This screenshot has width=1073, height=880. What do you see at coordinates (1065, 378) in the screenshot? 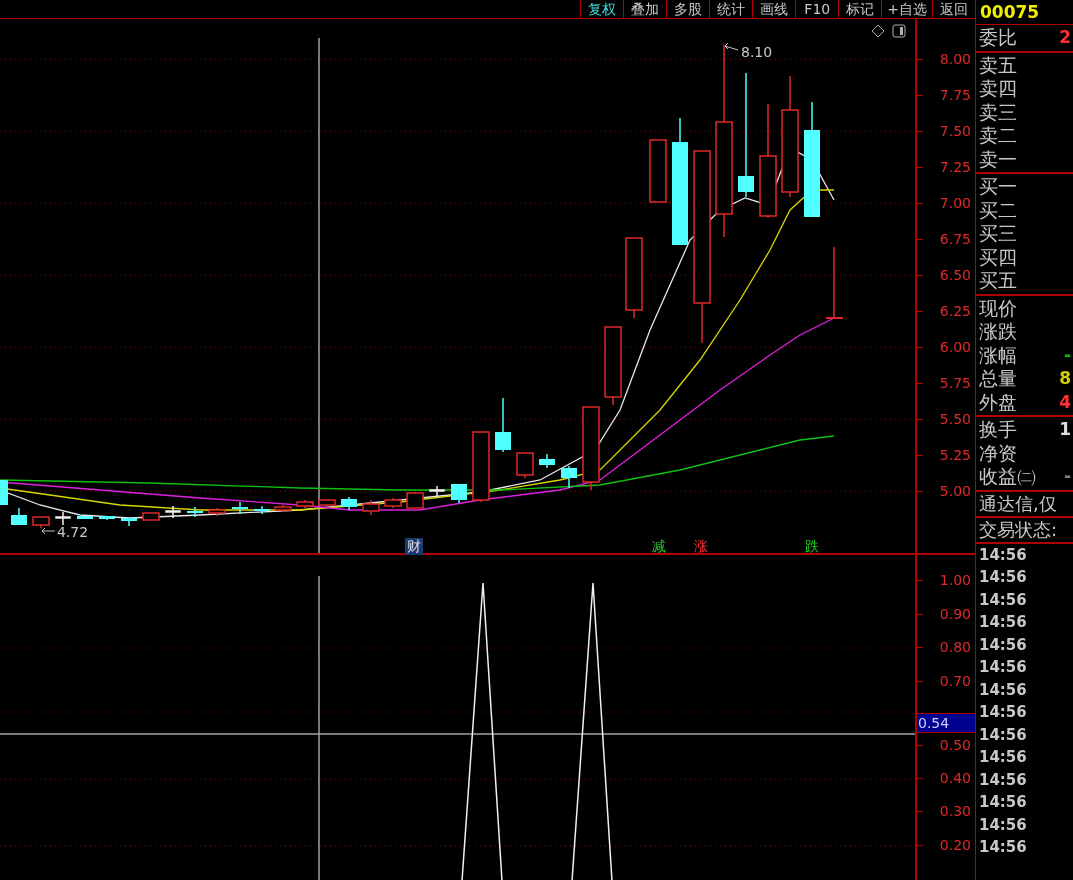
I see `field-value: 8` at bounding box center [1065, 378].